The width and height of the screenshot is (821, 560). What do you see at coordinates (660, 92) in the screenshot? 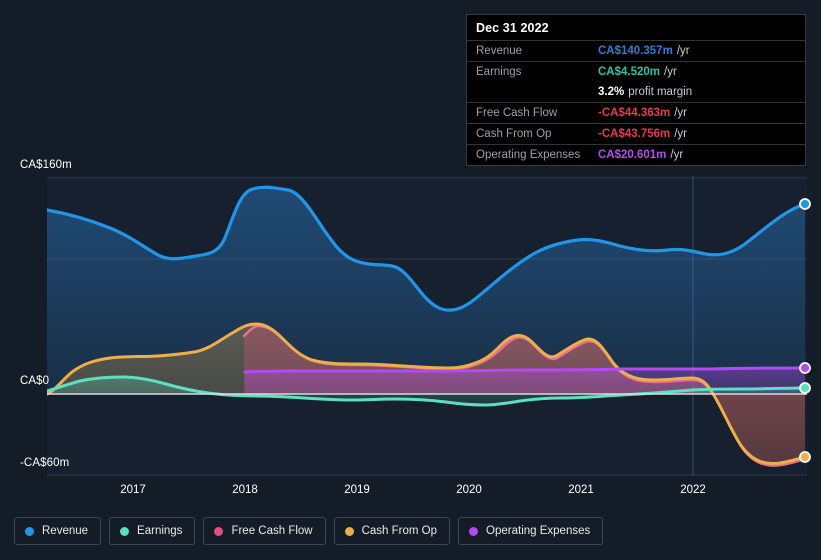
I see `tooltip-sub-profit-margin: profit margin` at bounding box center [660, 92].